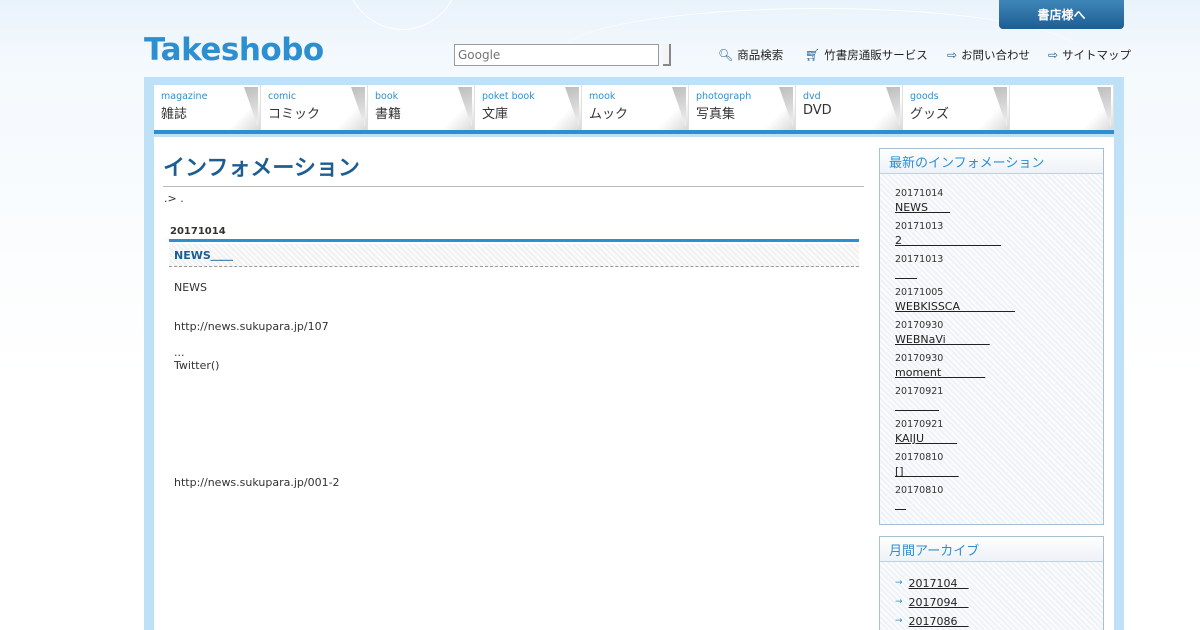 The height and width of the screenshot is (630, 1200). I want to click on tab-jp-label: コミック, so click(294, 114).